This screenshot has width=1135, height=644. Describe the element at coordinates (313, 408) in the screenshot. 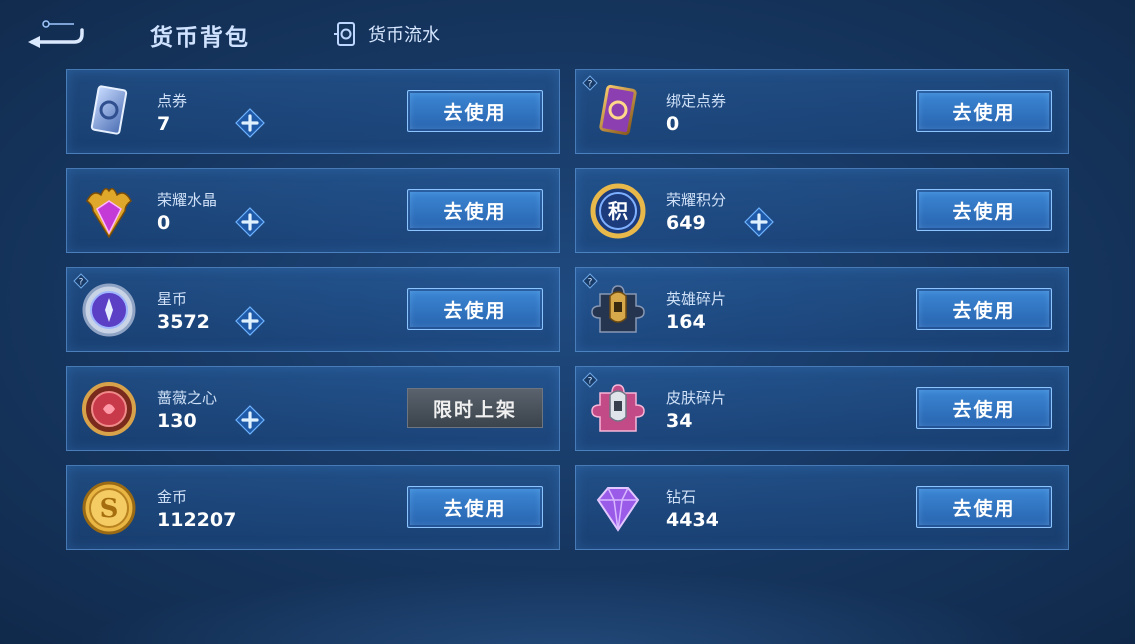

I see `currency-card-rose-heart: 蔷薇之心 130 限时上架` at that location.